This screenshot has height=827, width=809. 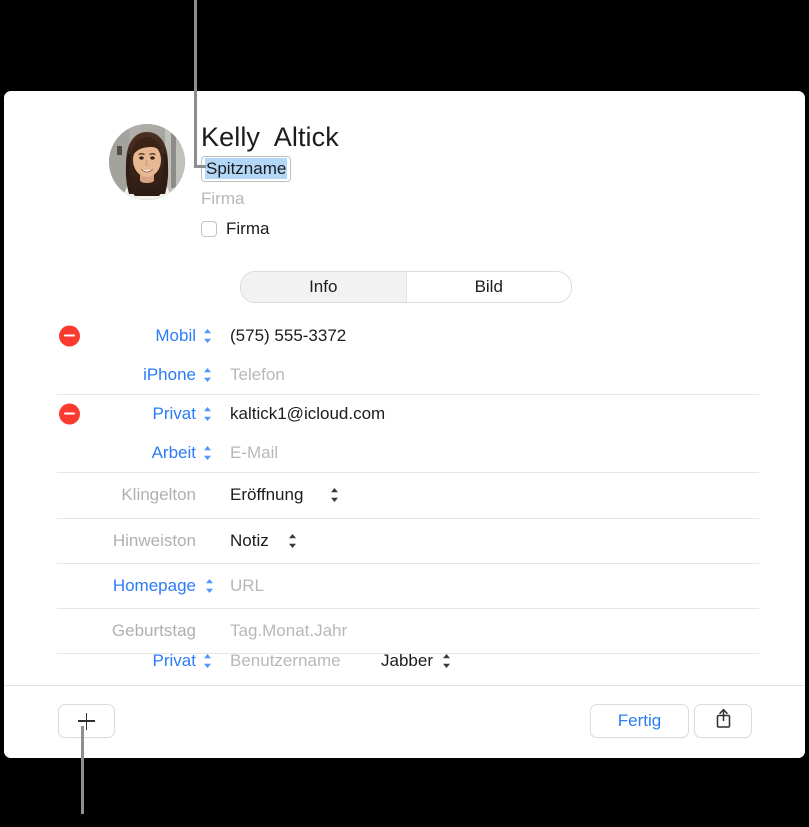 I want to click on field-row-email-privat: Privat kaltick1@icloud.com, so click(x=404, y=413).